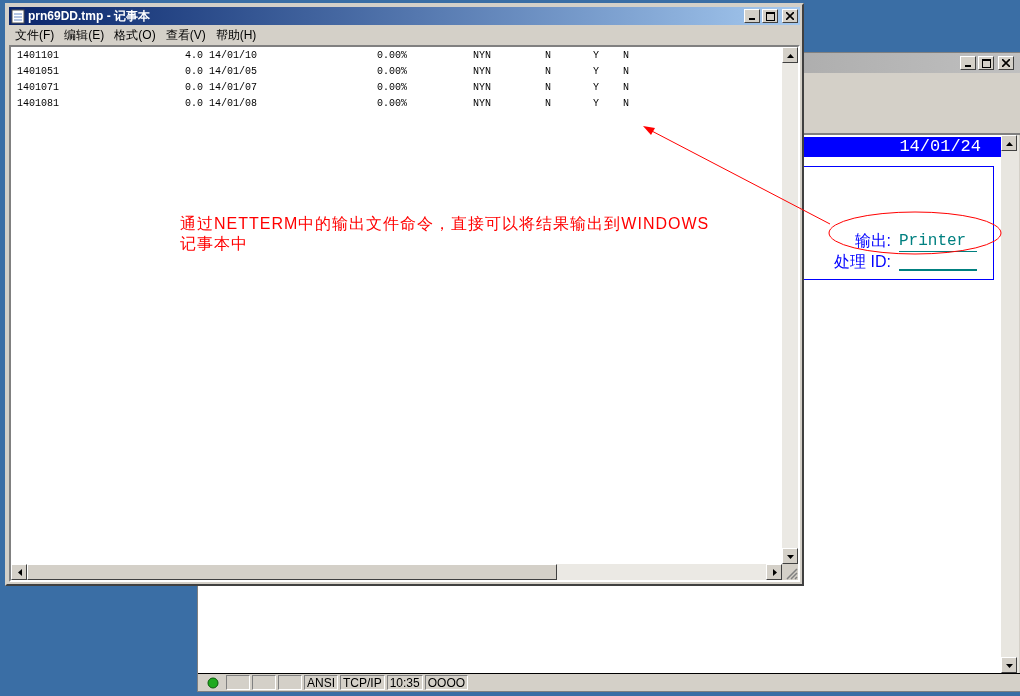  What do you see at coordinates (89, 16) in the screenshot?
I see `window-title: prn69DD.tmp - 记事本` at bounding box center [89, 16].